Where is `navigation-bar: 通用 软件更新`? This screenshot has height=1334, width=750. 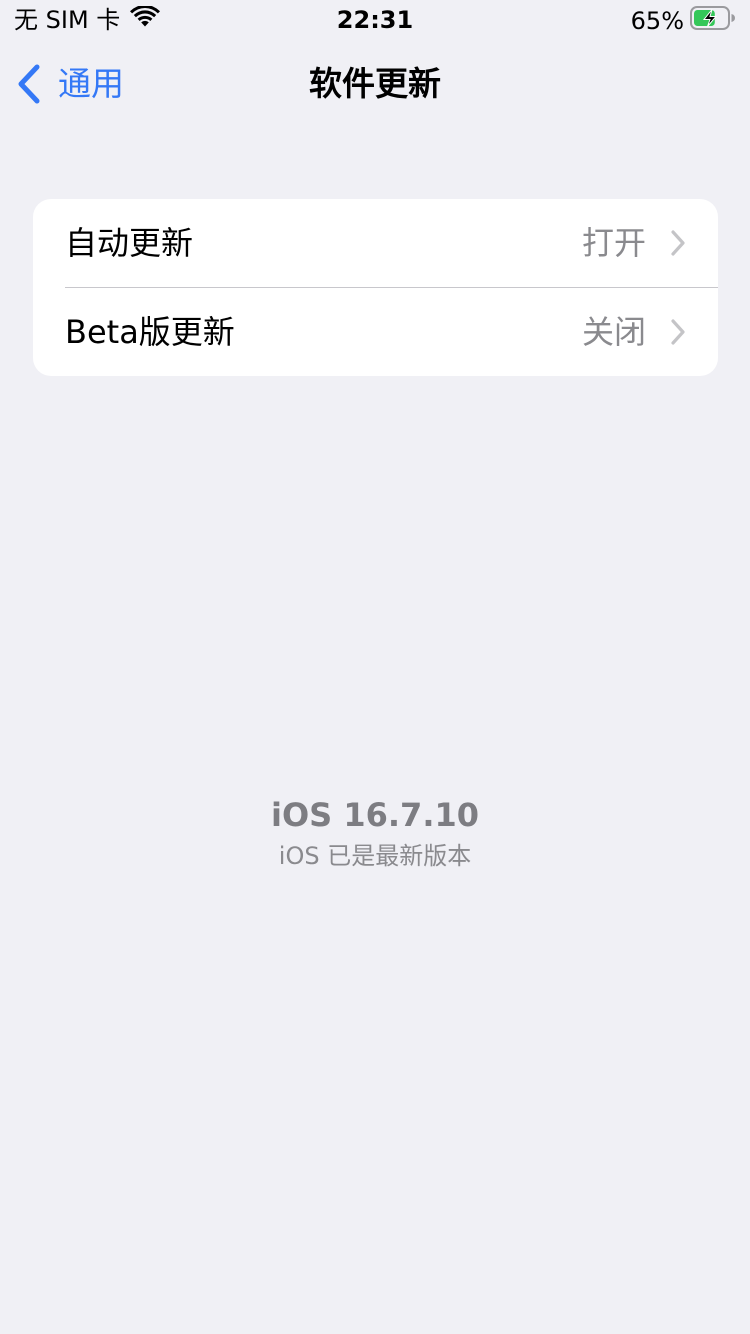
navigation-bar: 通用 软件更新 is located at coordinates (375, 85).